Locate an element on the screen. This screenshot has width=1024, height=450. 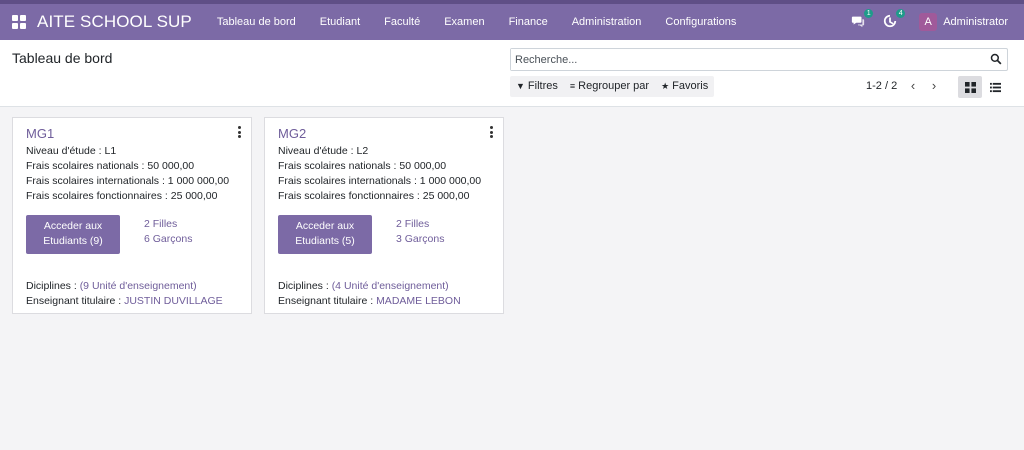
group-by-label: Regrouper par is located at coordinates (614, 86).